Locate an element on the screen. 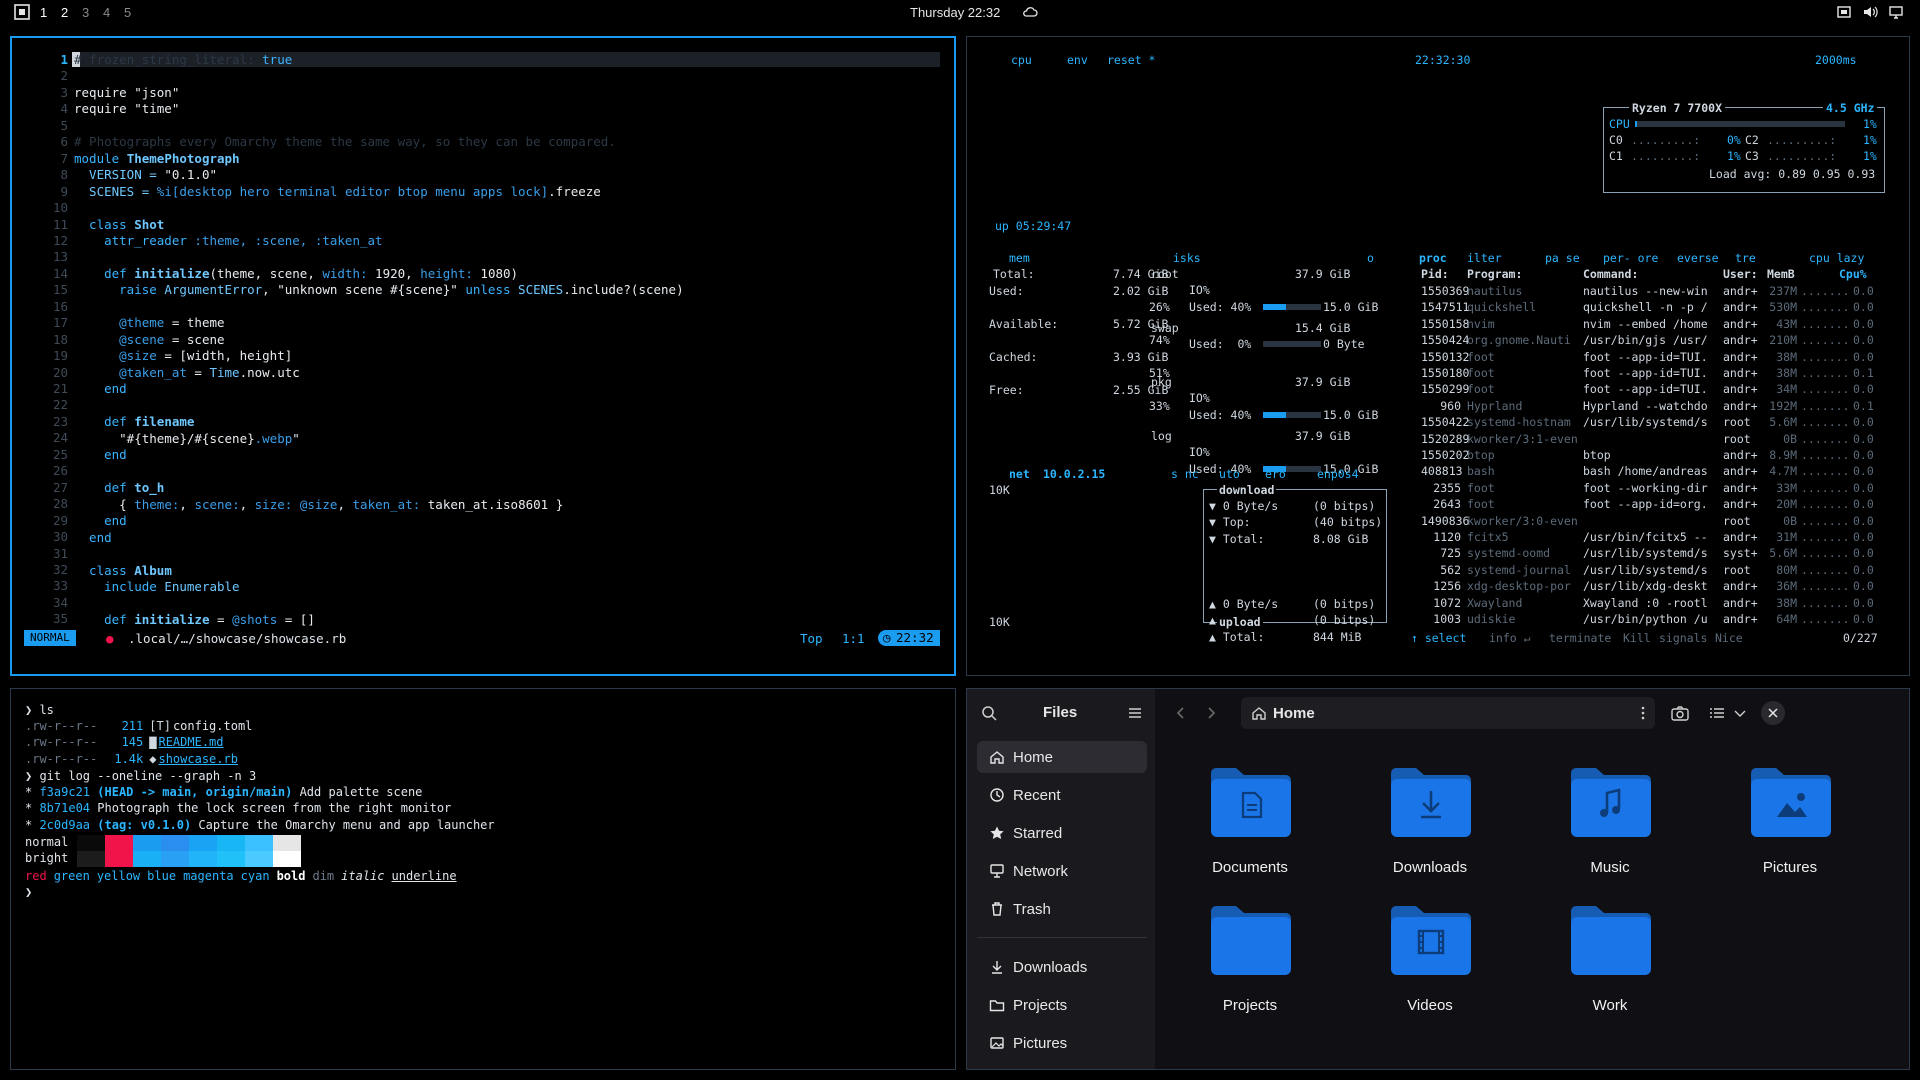  code-line: module ThemePhotograph is located at coordinates (157, 158).